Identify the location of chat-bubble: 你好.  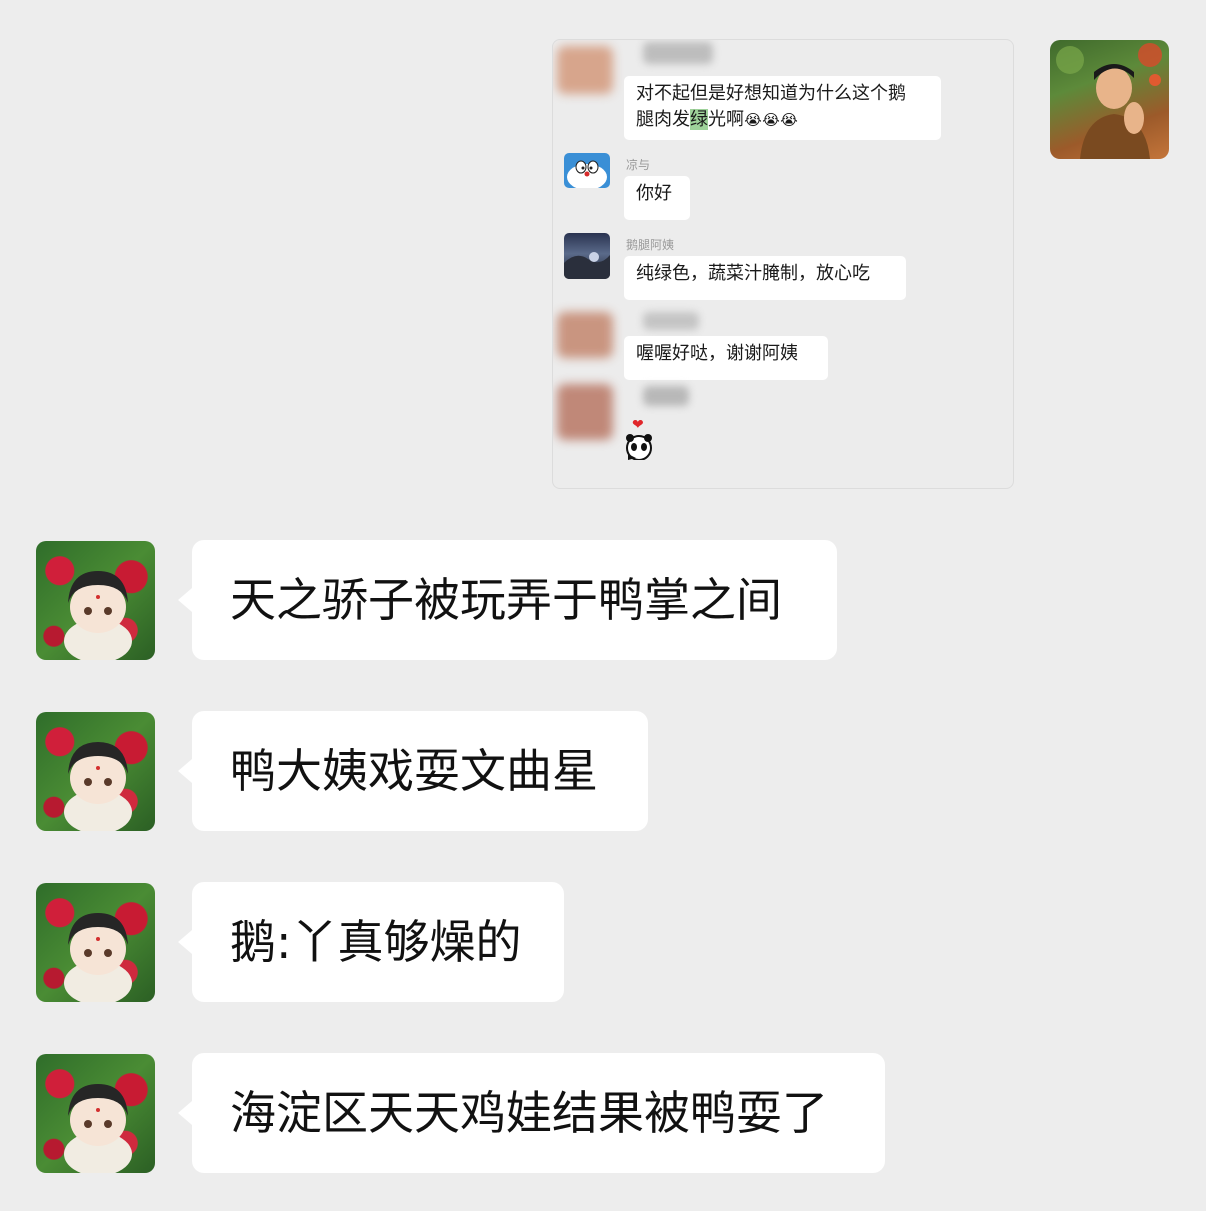
(657, 198).